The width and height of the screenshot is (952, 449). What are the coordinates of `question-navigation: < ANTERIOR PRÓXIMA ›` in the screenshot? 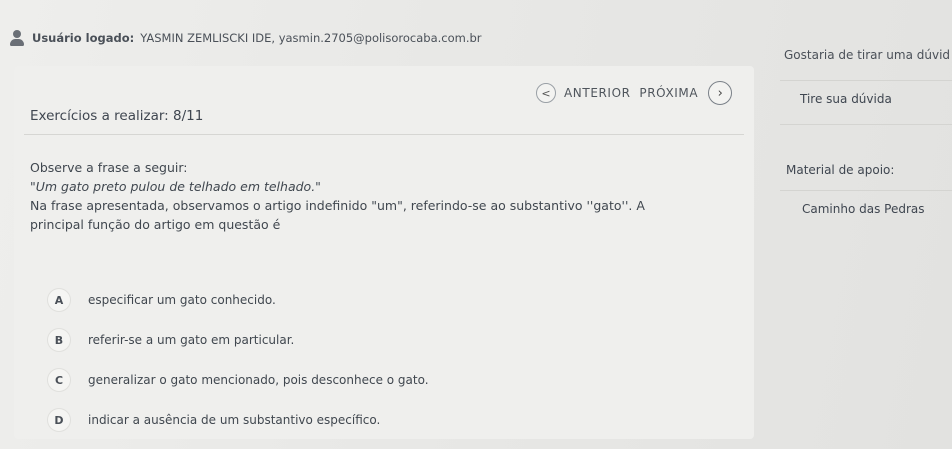 It's located at (634, 93).